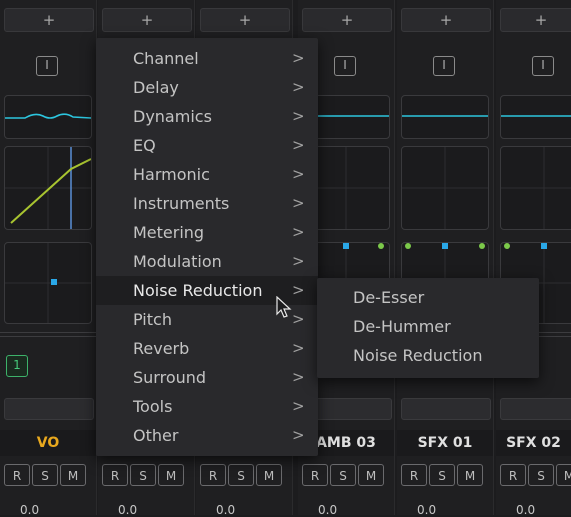  Describe the element at coordinates (172, 116) in the screenshot. I see `menu-item-label: Dynamics` at that location.